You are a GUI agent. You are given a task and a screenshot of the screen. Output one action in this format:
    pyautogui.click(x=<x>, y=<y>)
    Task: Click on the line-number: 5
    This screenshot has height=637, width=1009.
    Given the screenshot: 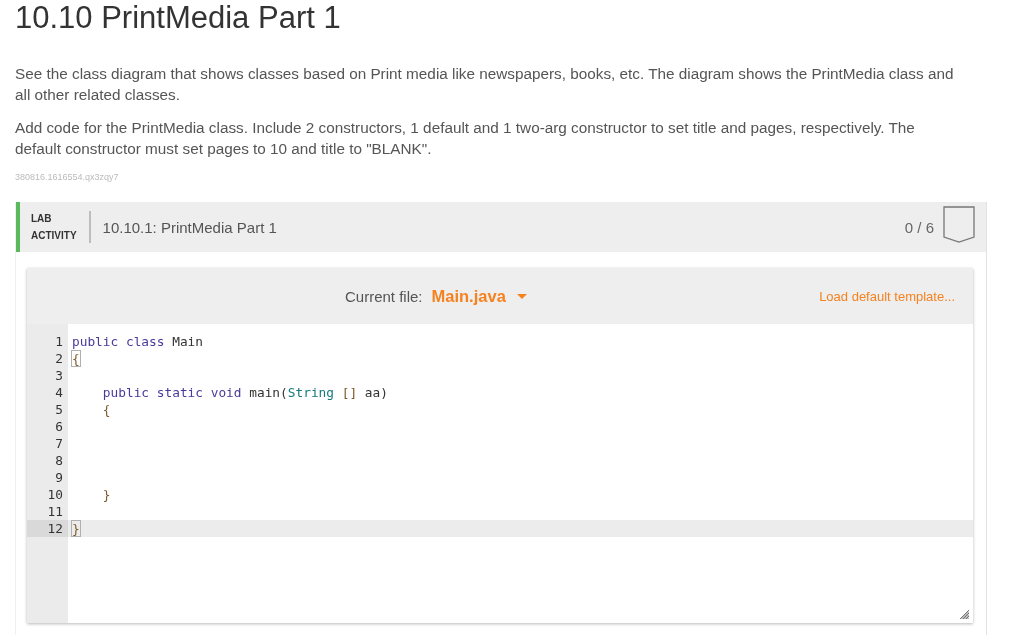 What is the action you would take?
    pyautogui.click(x=59, y=409)
    